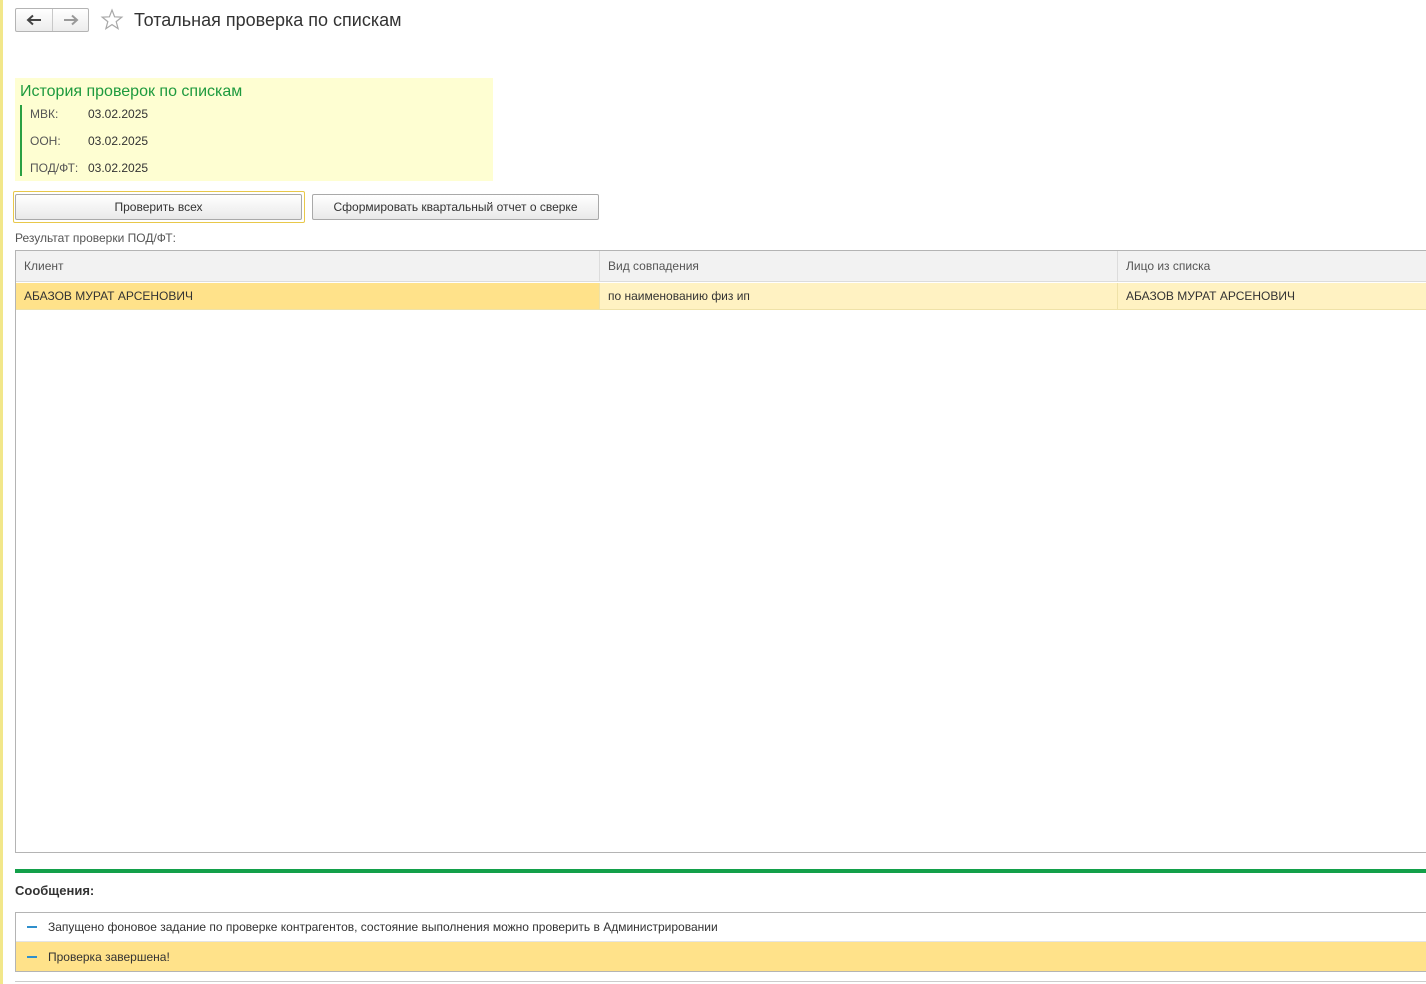 The width and height of the screenshot is (1426, 984). Describe the element at coordinates (1272, 266) in the screenshot. I see `column-header-list-person: Лицо из списка` at that location.